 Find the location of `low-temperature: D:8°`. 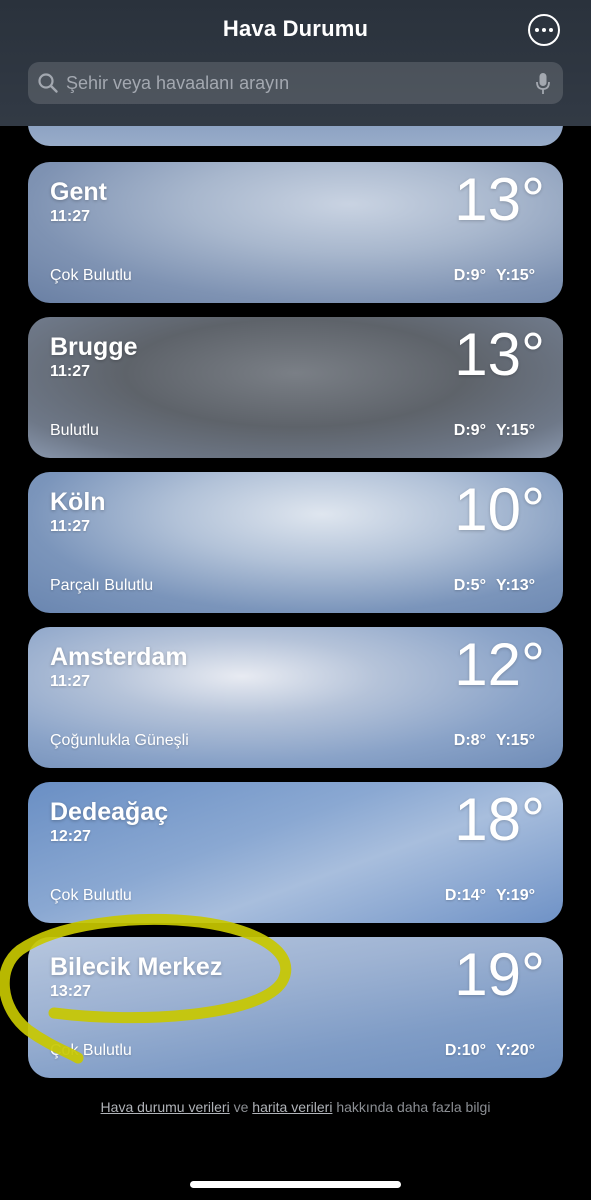

low-temperature: D:8° is located at coordinates (469, 740).